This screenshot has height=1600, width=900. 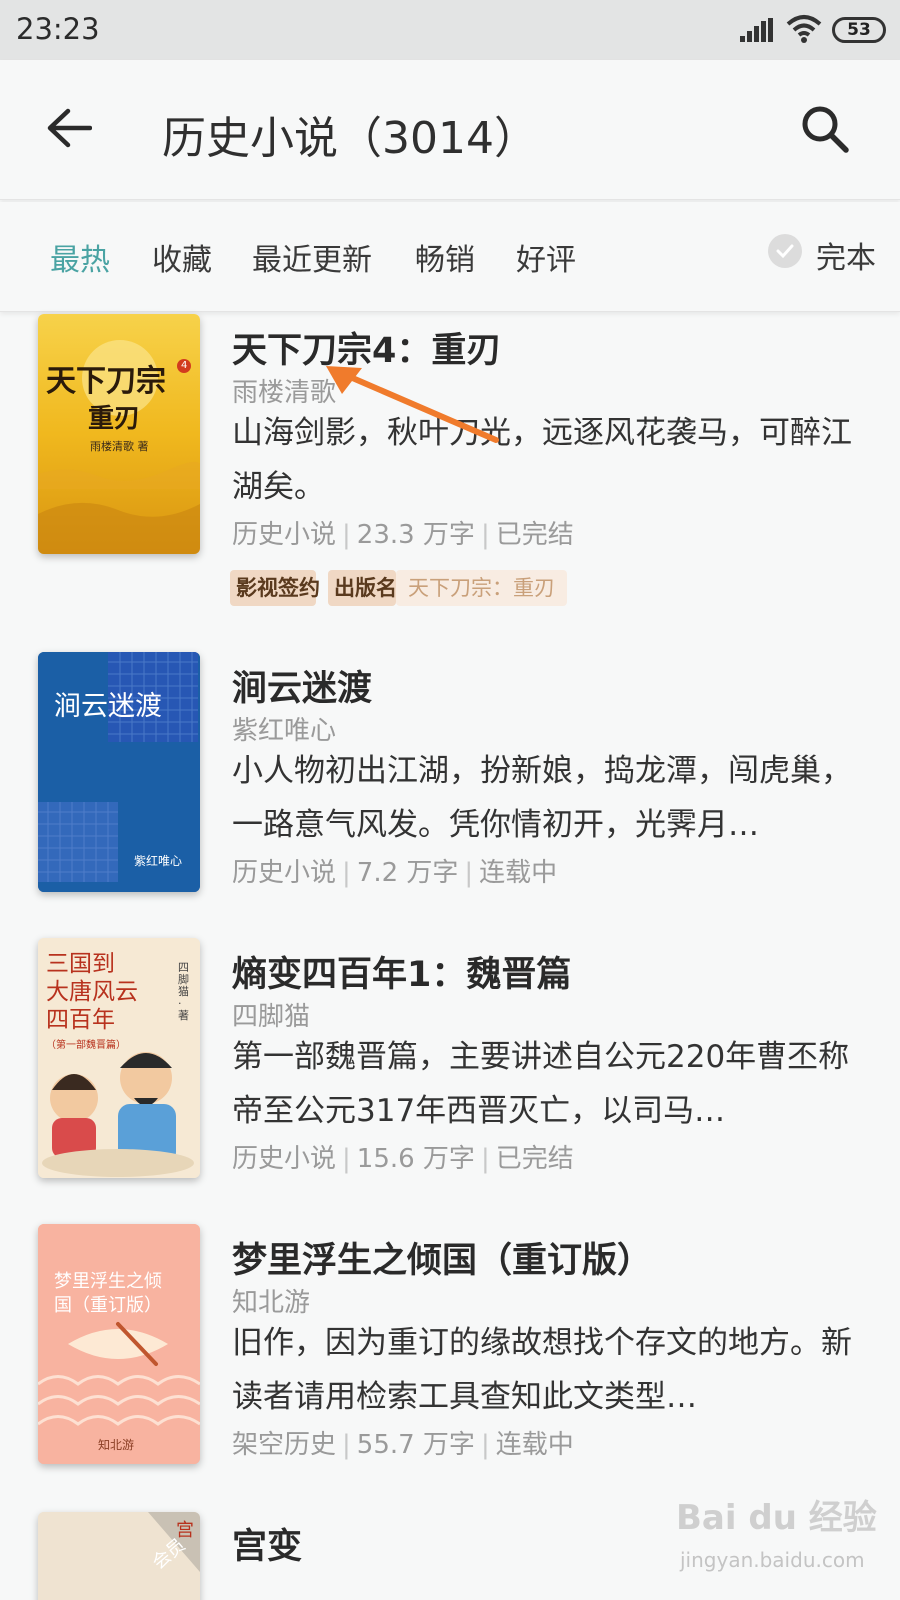 What do you see at coordinates (108, 1293) in the screenshot?
I see `cover-title: 梦里浮生之倾 国（重订版）` at bounding box center [108, 1293].